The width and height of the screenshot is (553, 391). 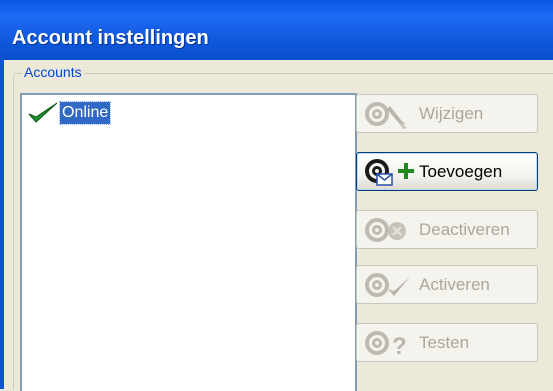 I want to click on edit-account-icon, so click(x=386, y=115).